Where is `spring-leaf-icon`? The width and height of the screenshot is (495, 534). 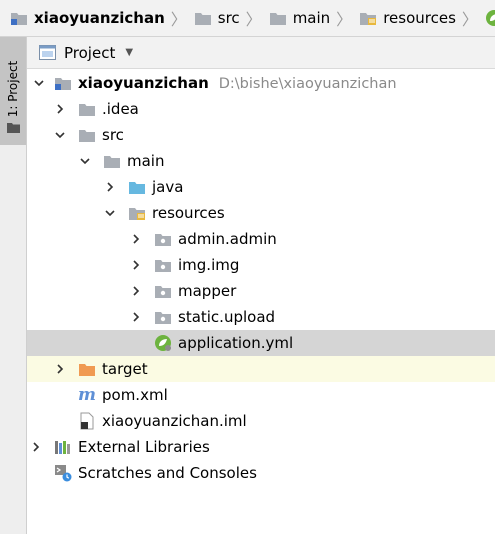
spring-leaf-icon is located at coordinates (490, 18).